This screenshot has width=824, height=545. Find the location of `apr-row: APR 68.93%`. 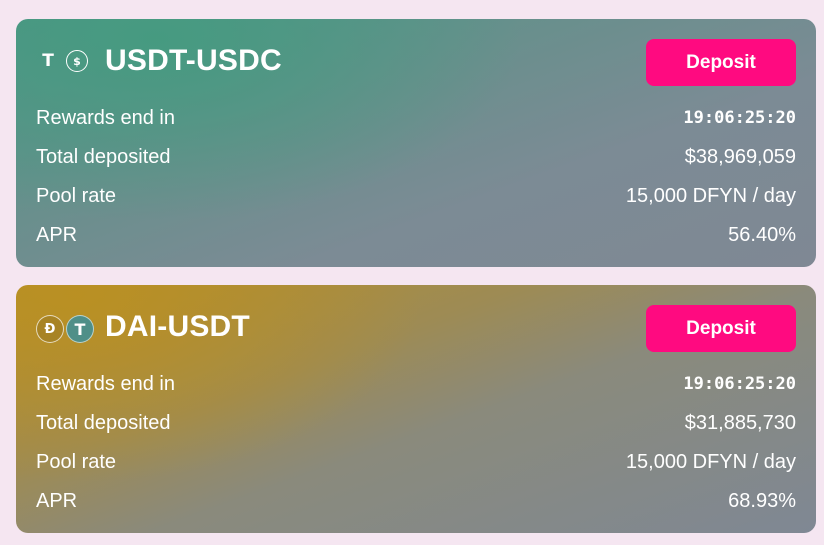

apr-row: APR 68.93% is located at coordinates (416, 501).